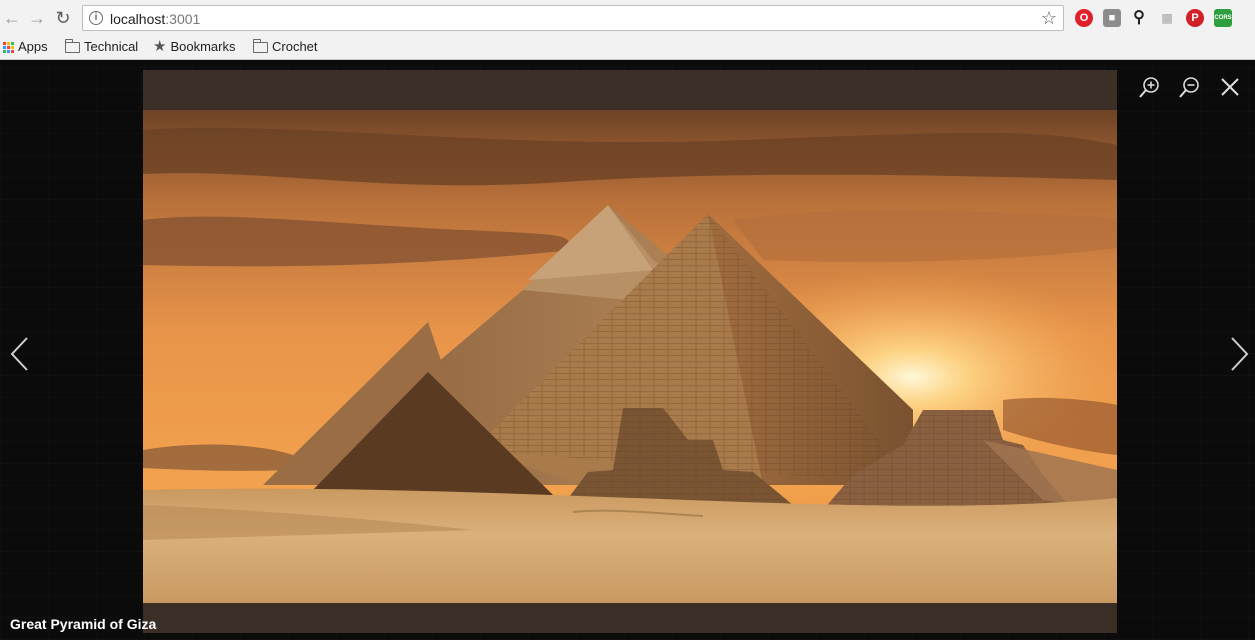 The width and height of the screenshot is (1255, 640). I want to click on photo-bottom-band, so click(630, 618).